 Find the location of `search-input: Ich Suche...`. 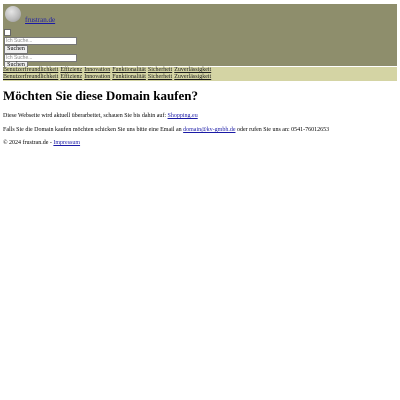

search-input: Ich Suche... is located at coordinates (40, 41).